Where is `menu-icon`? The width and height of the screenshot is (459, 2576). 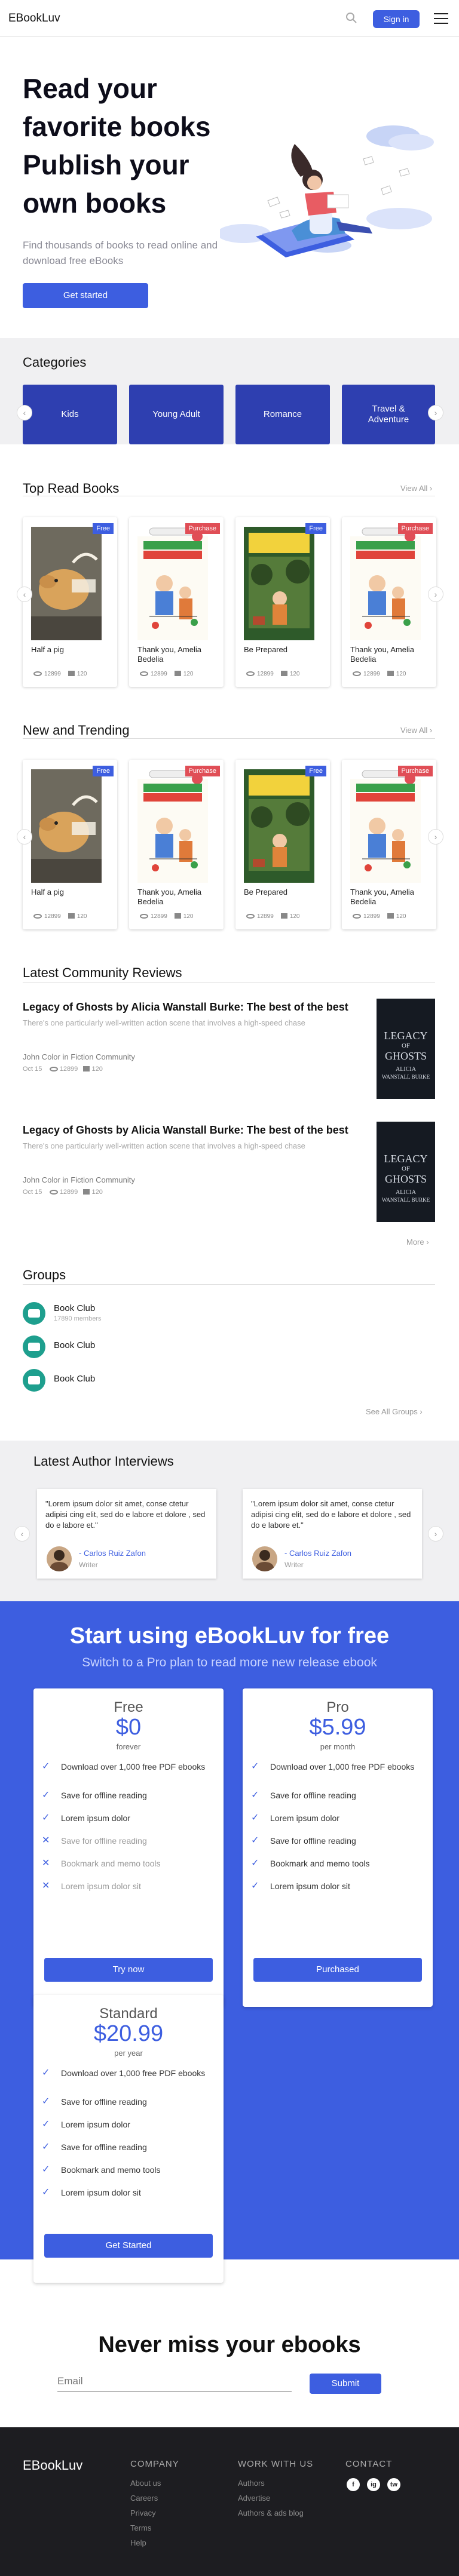 menu-icon is located at coordinates (441, 18).